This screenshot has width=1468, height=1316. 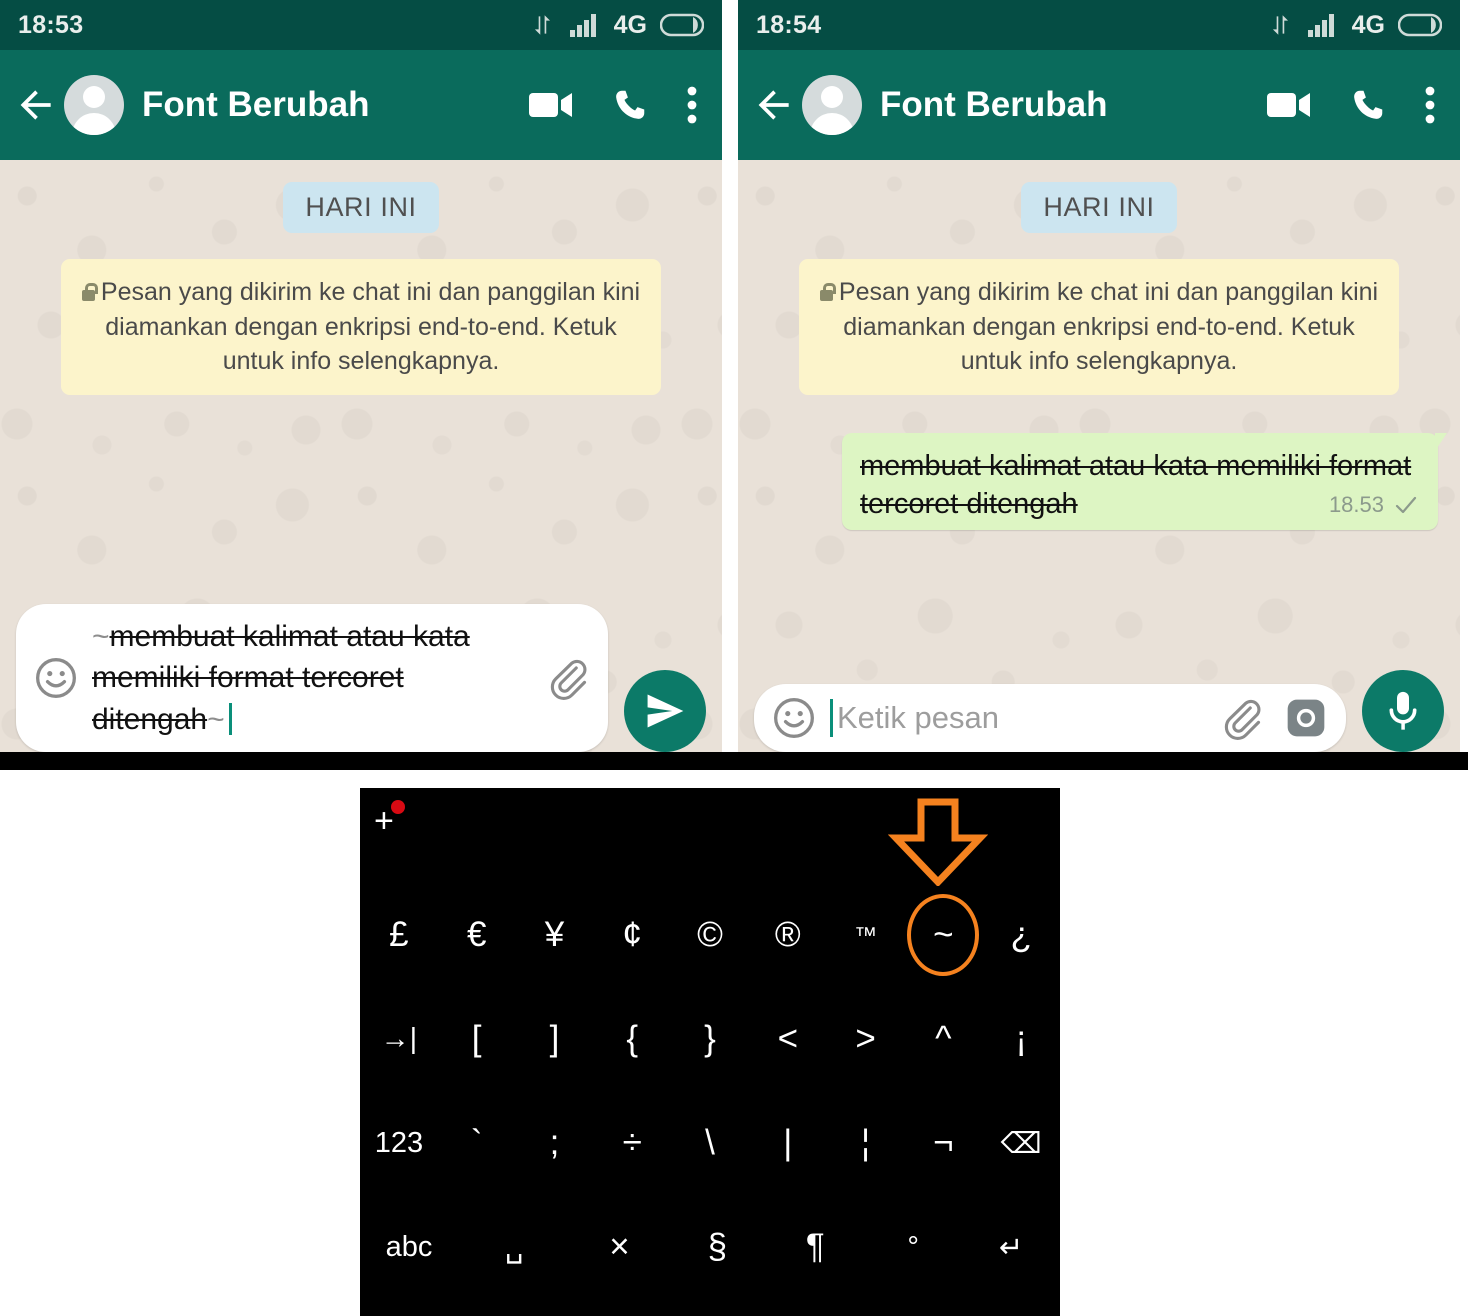 I want to click on key-less-than: <, so click(x=788, y=1039).